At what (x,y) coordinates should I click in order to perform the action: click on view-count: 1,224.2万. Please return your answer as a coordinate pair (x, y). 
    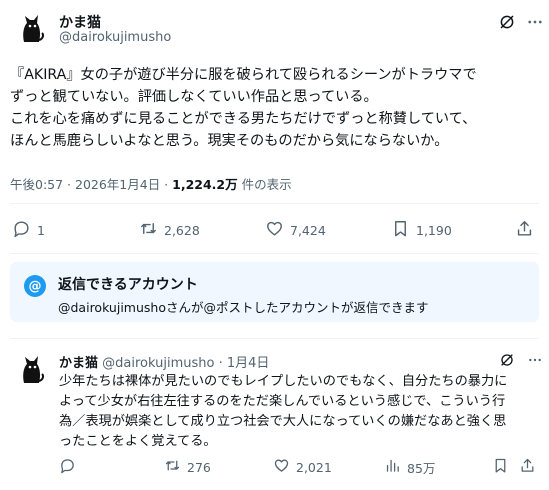
    Looking at the image, I should click on (205, 184).